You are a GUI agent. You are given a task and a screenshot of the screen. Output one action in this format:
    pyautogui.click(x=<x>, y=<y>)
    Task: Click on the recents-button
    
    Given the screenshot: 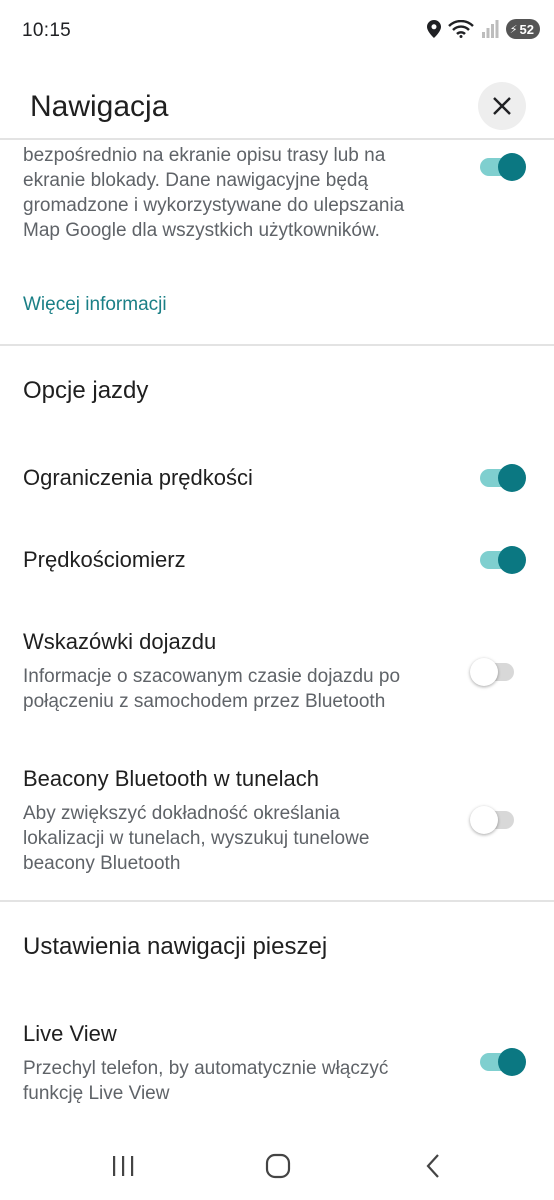 What is the action you would take?
    pyautogui.click(x=123, y=1166)
    